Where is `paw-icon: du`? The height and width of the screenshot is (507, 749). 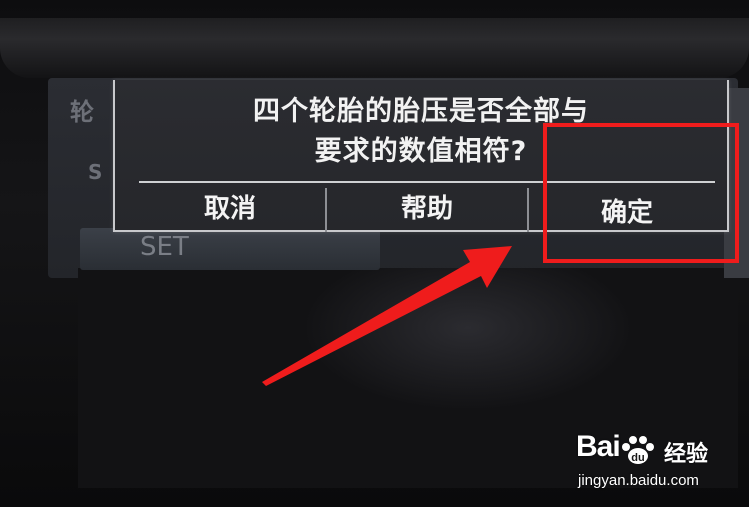 paw-icon: du is located at coordinates (638, 450).